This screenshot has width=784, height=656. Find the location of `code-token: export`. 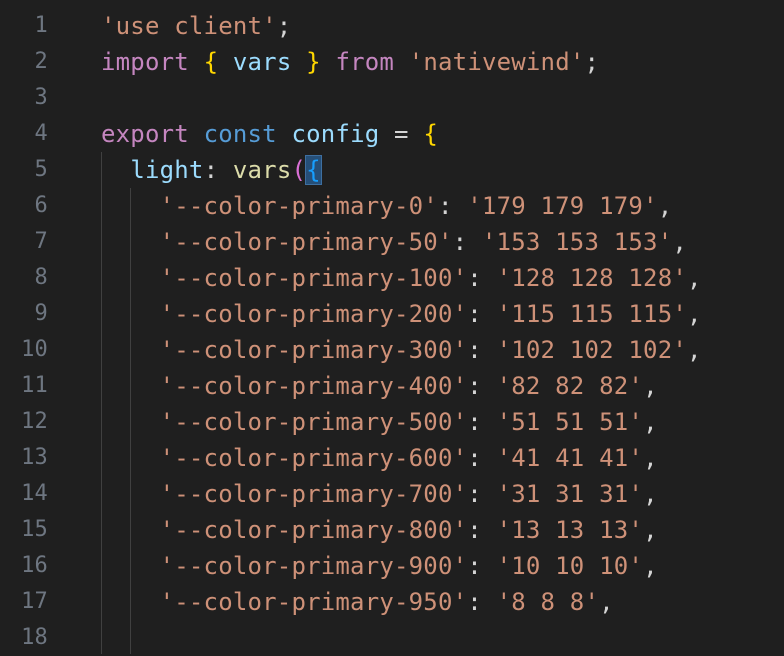

code-token: export is located at coordinates (145, 134).